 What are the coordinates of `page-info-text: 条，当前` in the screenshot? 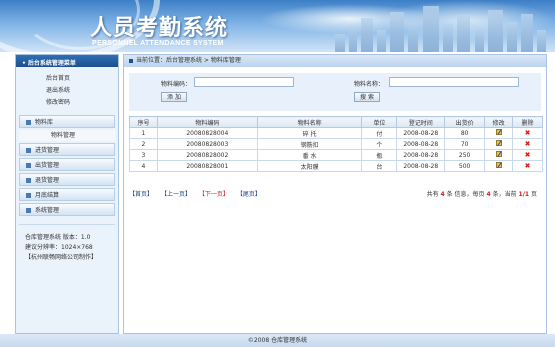 It's located at (504, 194).